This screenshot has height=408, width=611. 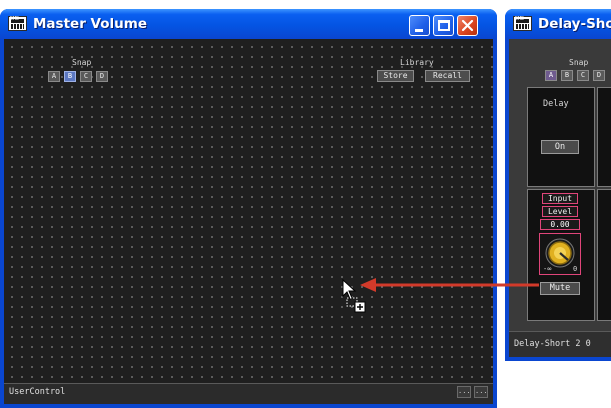 What do you see at coordinates (547, 269) in the screenshot?
I see `knob-min-label: -∞` at bounding box center [547, 269].